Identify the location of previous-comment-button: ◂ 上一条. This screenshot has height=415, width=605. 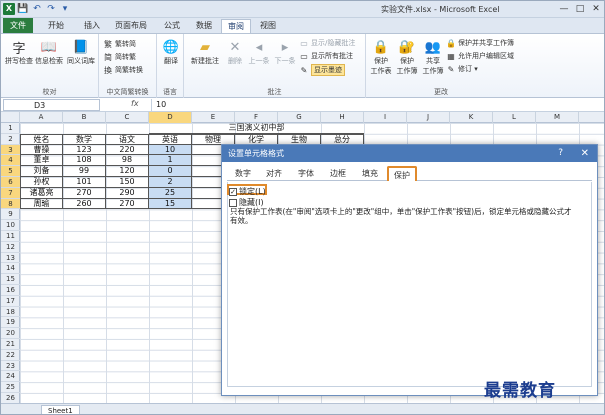
(259, 52).